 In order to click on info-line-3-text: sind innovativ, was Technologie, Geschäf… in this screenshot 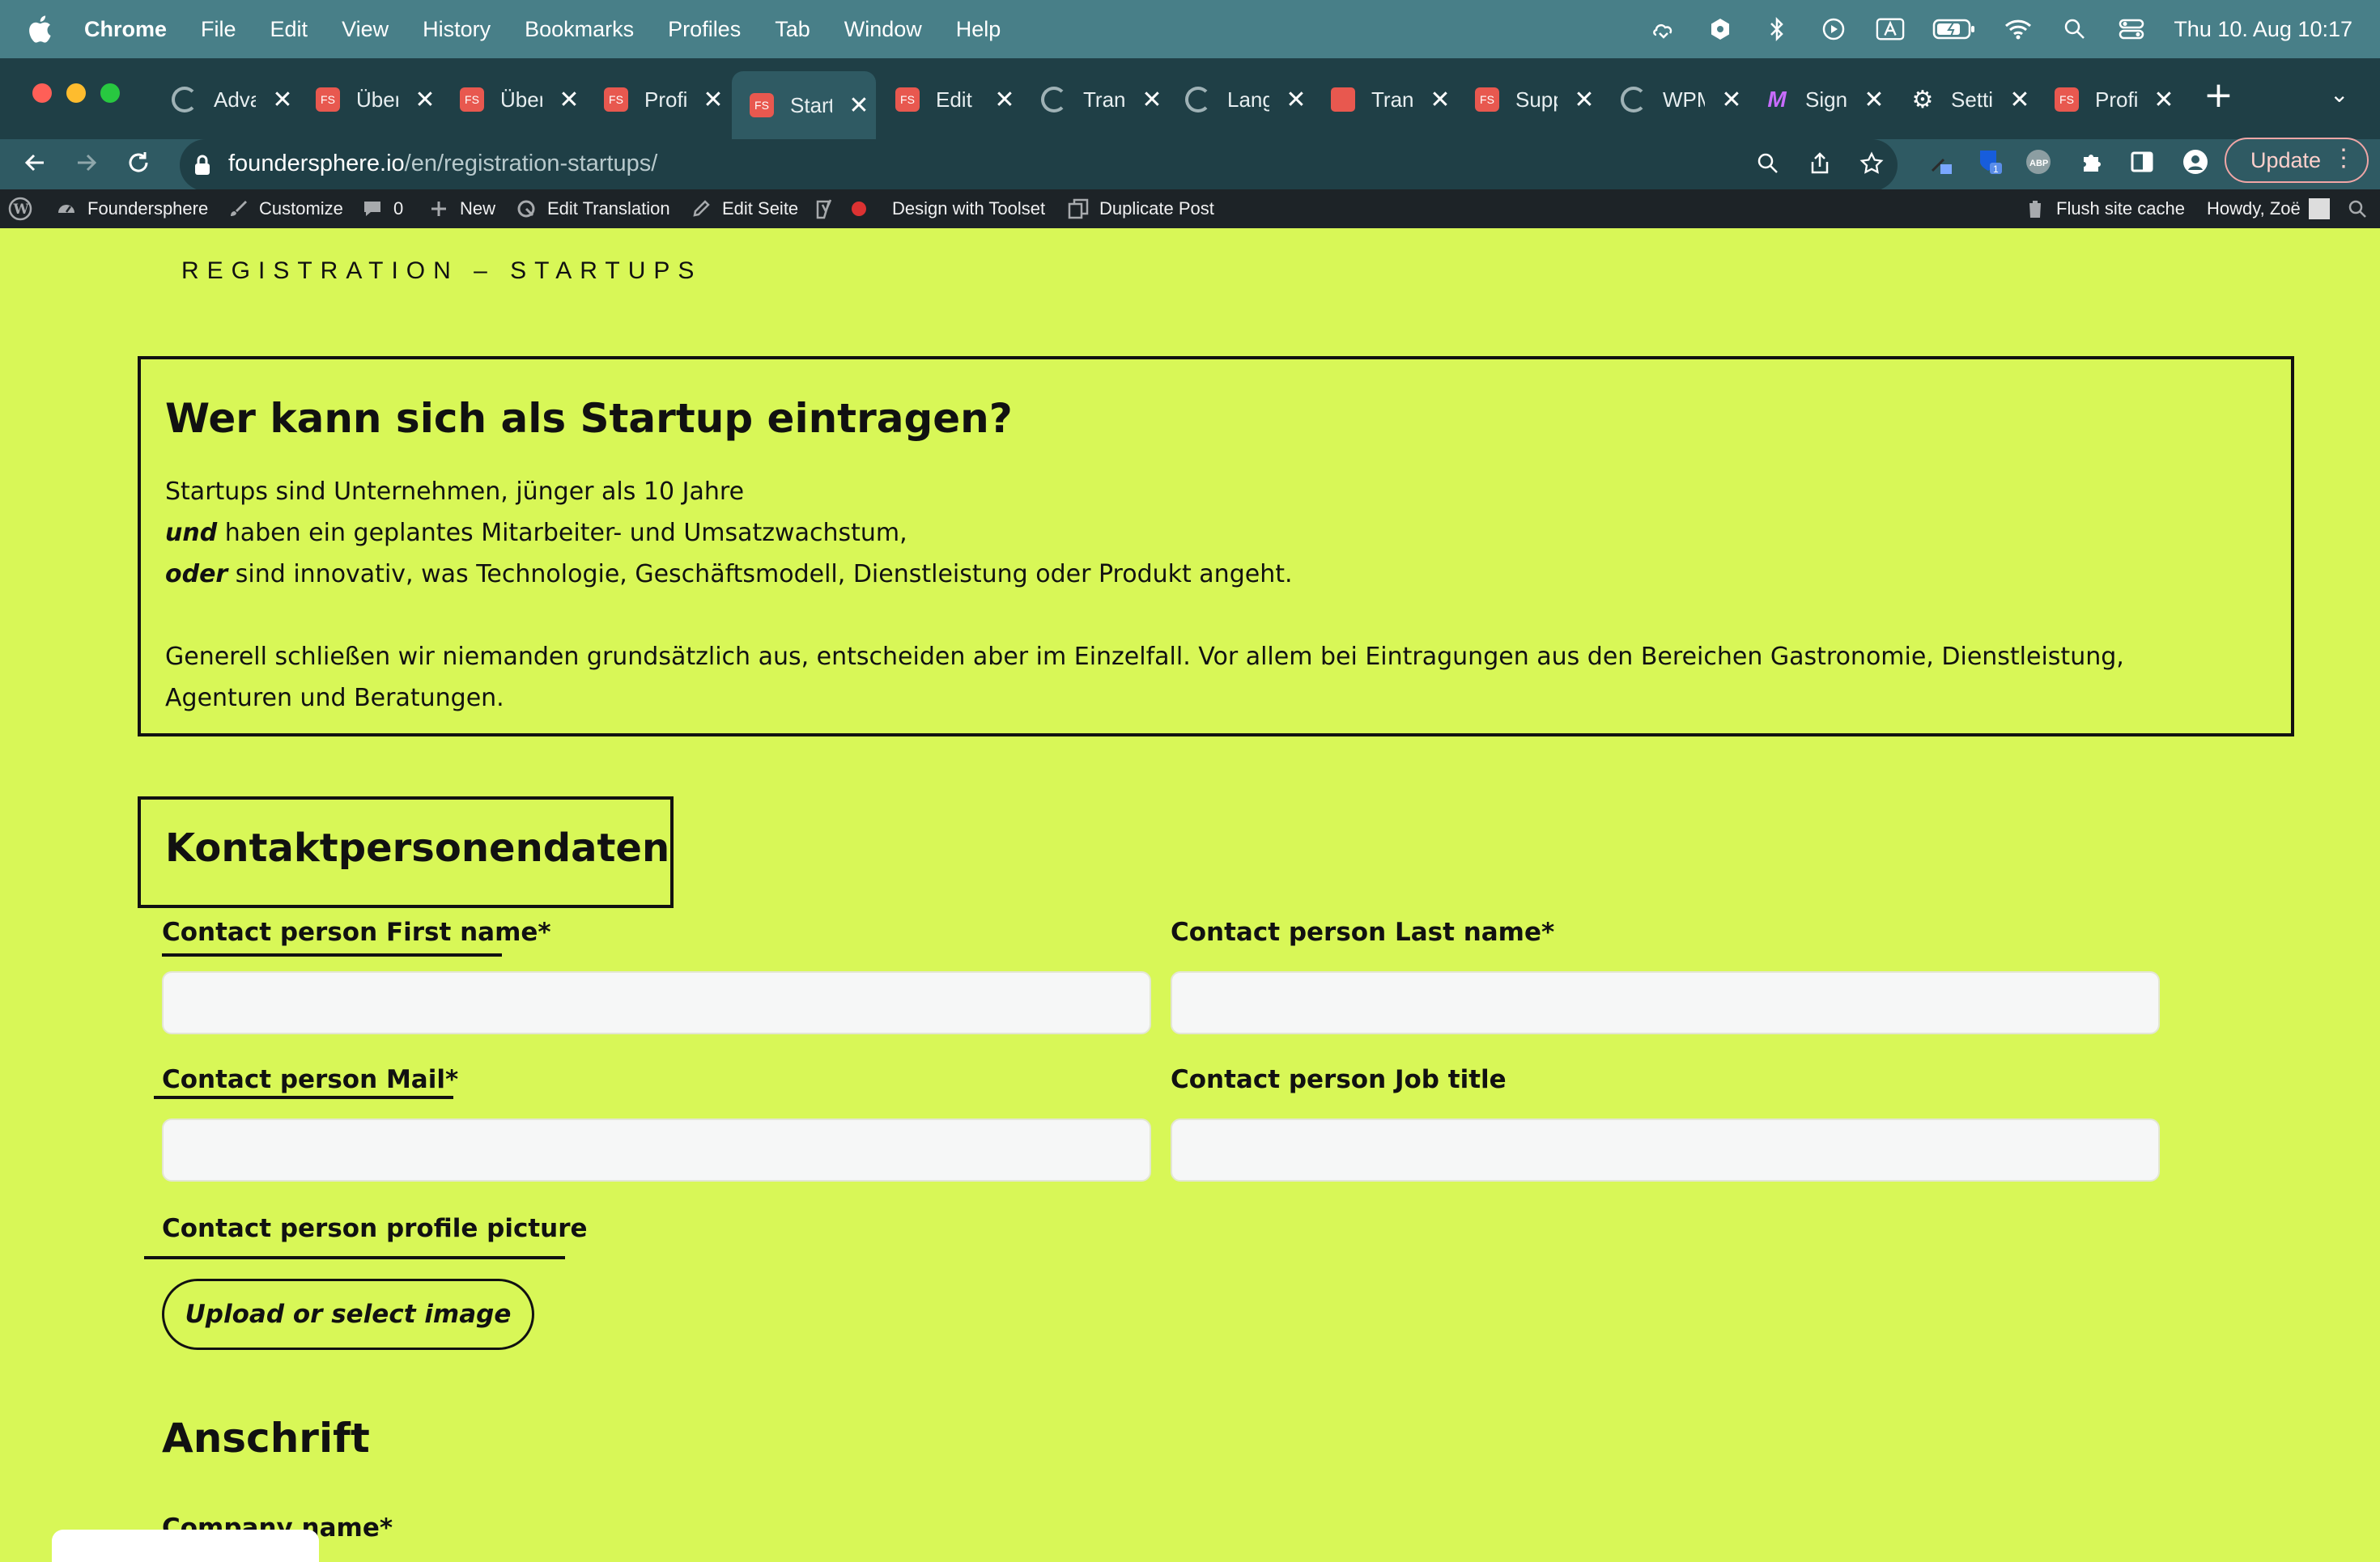, I will do `click(760, 574)`.